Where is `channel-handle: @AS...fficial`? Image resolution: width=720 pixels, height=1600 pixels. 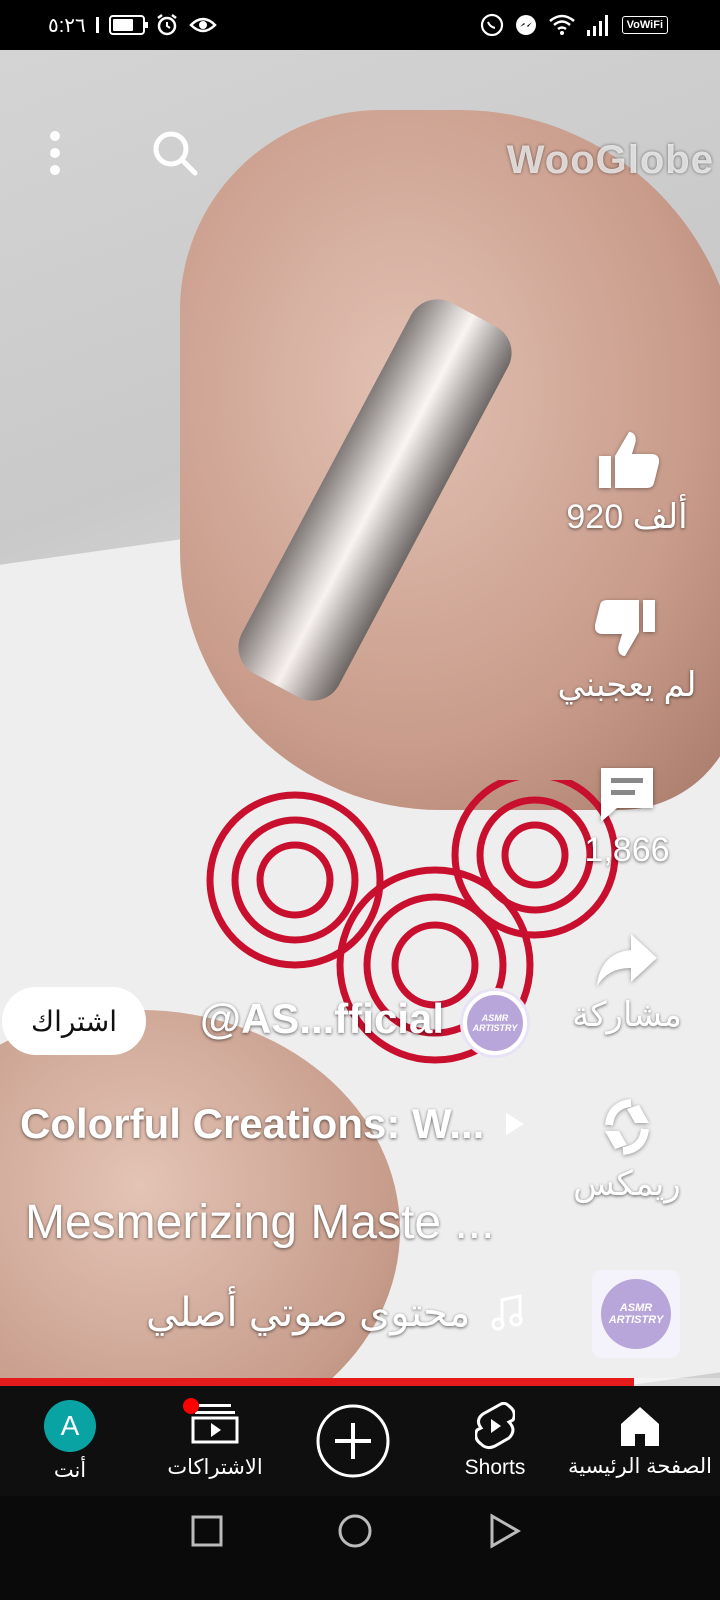 channel-handle: @AS...fficial is located at coordinates (322, 1019).